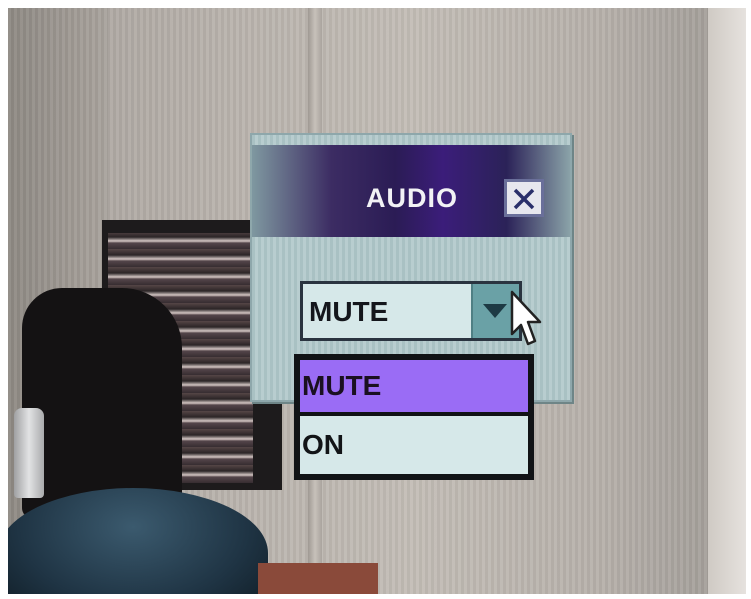 This screenshot has width=751, height=599. What do you see at coordinates (414, 445) in the screenshot?
I see `option-on: ON` at bounding box center [414, 445].